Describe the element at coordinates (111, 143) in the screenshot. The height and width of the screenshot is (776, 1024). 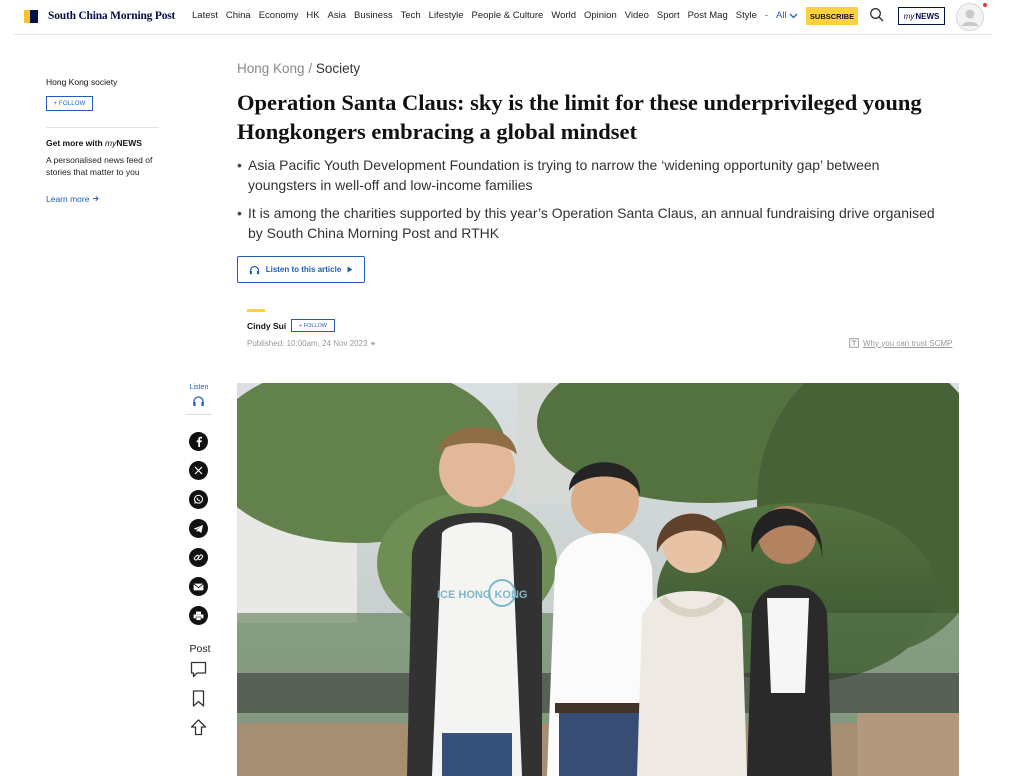
I see `mynews-promo-my: my` at that location.